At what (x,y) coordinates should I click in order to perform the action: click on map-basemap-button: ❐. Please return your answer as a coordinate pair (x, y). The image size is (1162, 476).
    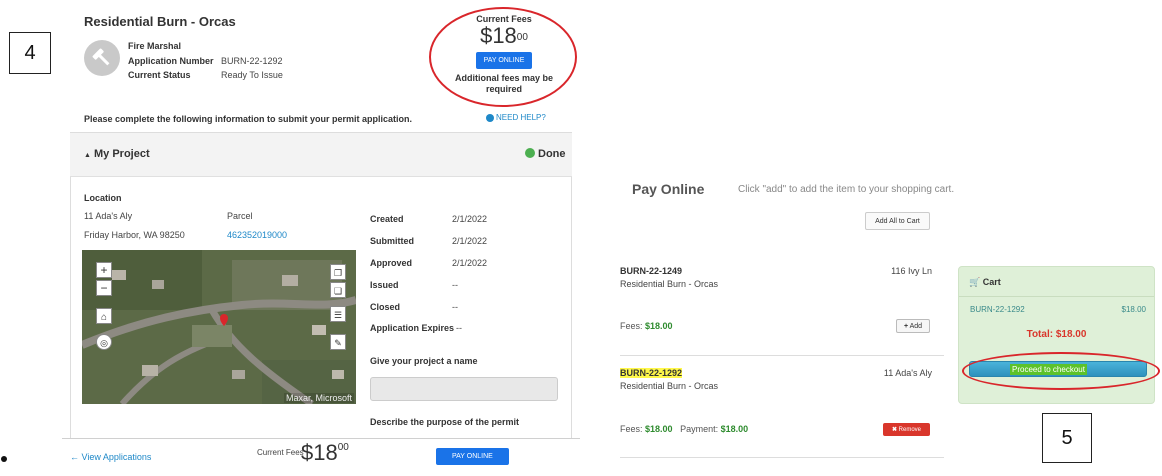
    Looking at the image, I should click on (338, 272).